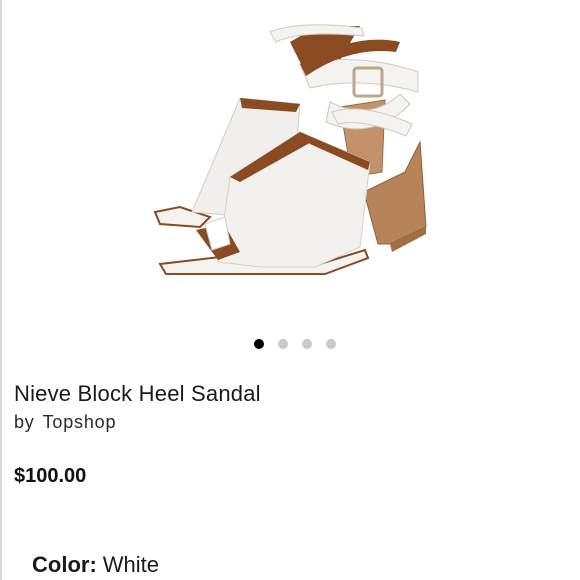 The image size is (580, 580). Describe the element at coordinates (50, 476) in the screenshot. I see `product-price: $100.00` at that location.